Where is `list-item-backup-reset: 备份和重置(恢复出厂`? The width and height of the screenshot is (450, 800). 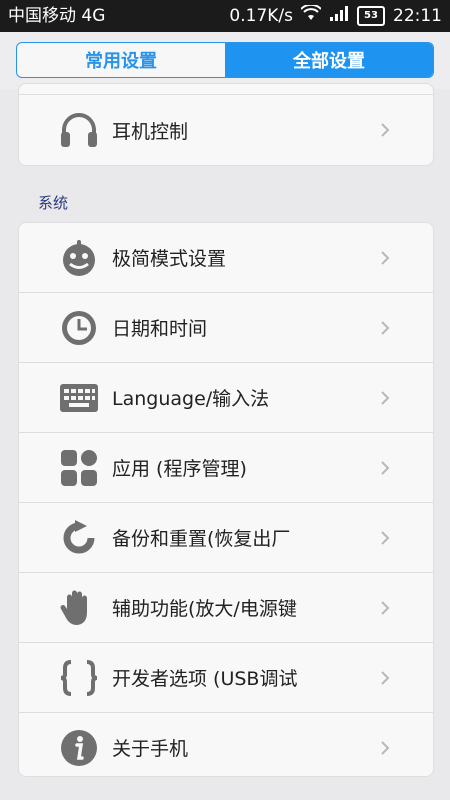
list-item-backup-reset: 备份和重置(恢复出厂 is located at coordinates (226, 538).